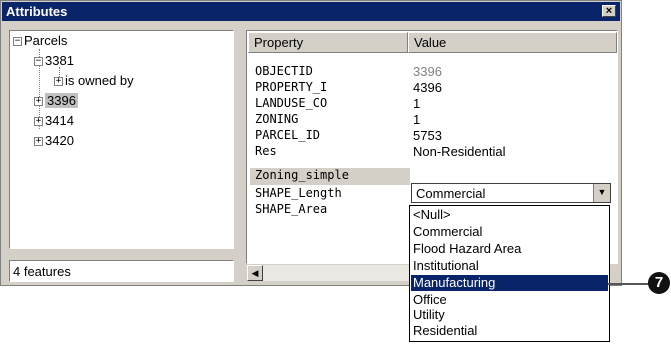 The image size is (671, 347). I want to click on tree-root-label: Parcels, so click(46, 40).